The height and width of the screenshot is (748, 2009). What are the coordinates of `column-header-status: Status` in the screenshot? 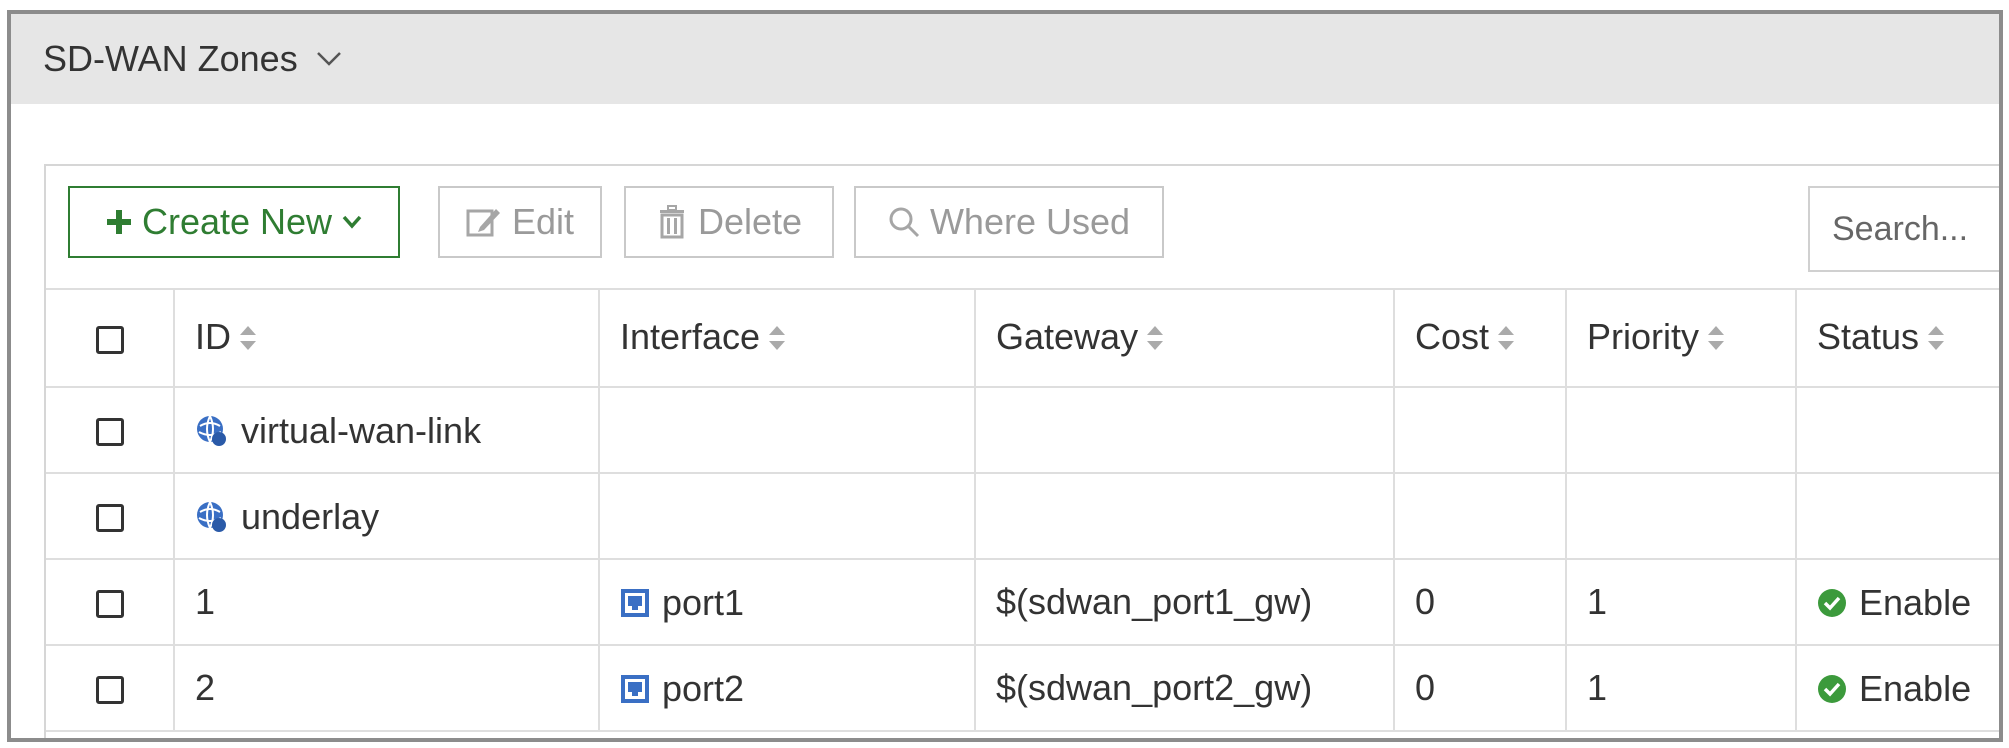 It's located at (1897, 338).